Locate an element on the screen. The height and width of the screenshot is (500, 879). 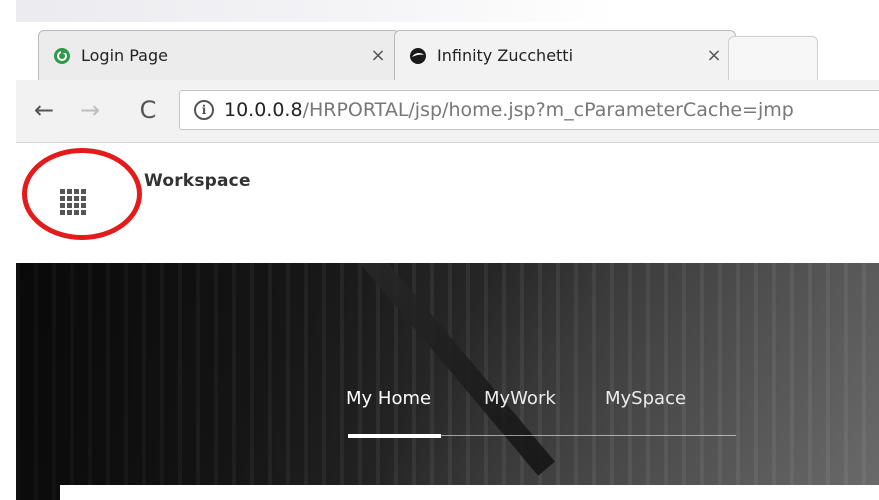
hero-nav-active-indicator is located at coordinates (394, 436).